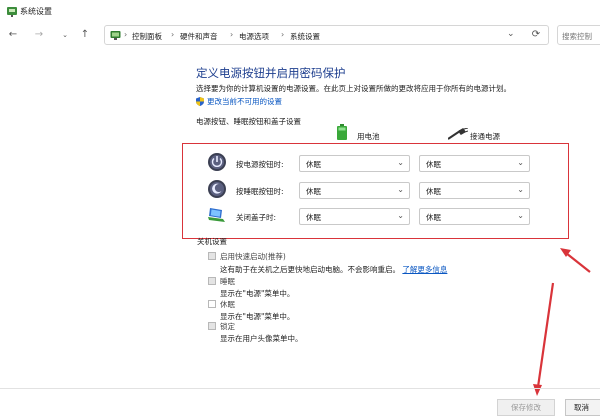 This screenshot has width=600, height=419. Describe the element at coordinates (582, 407) in the screenshot. I see `cancel-button: 取消` at that location.